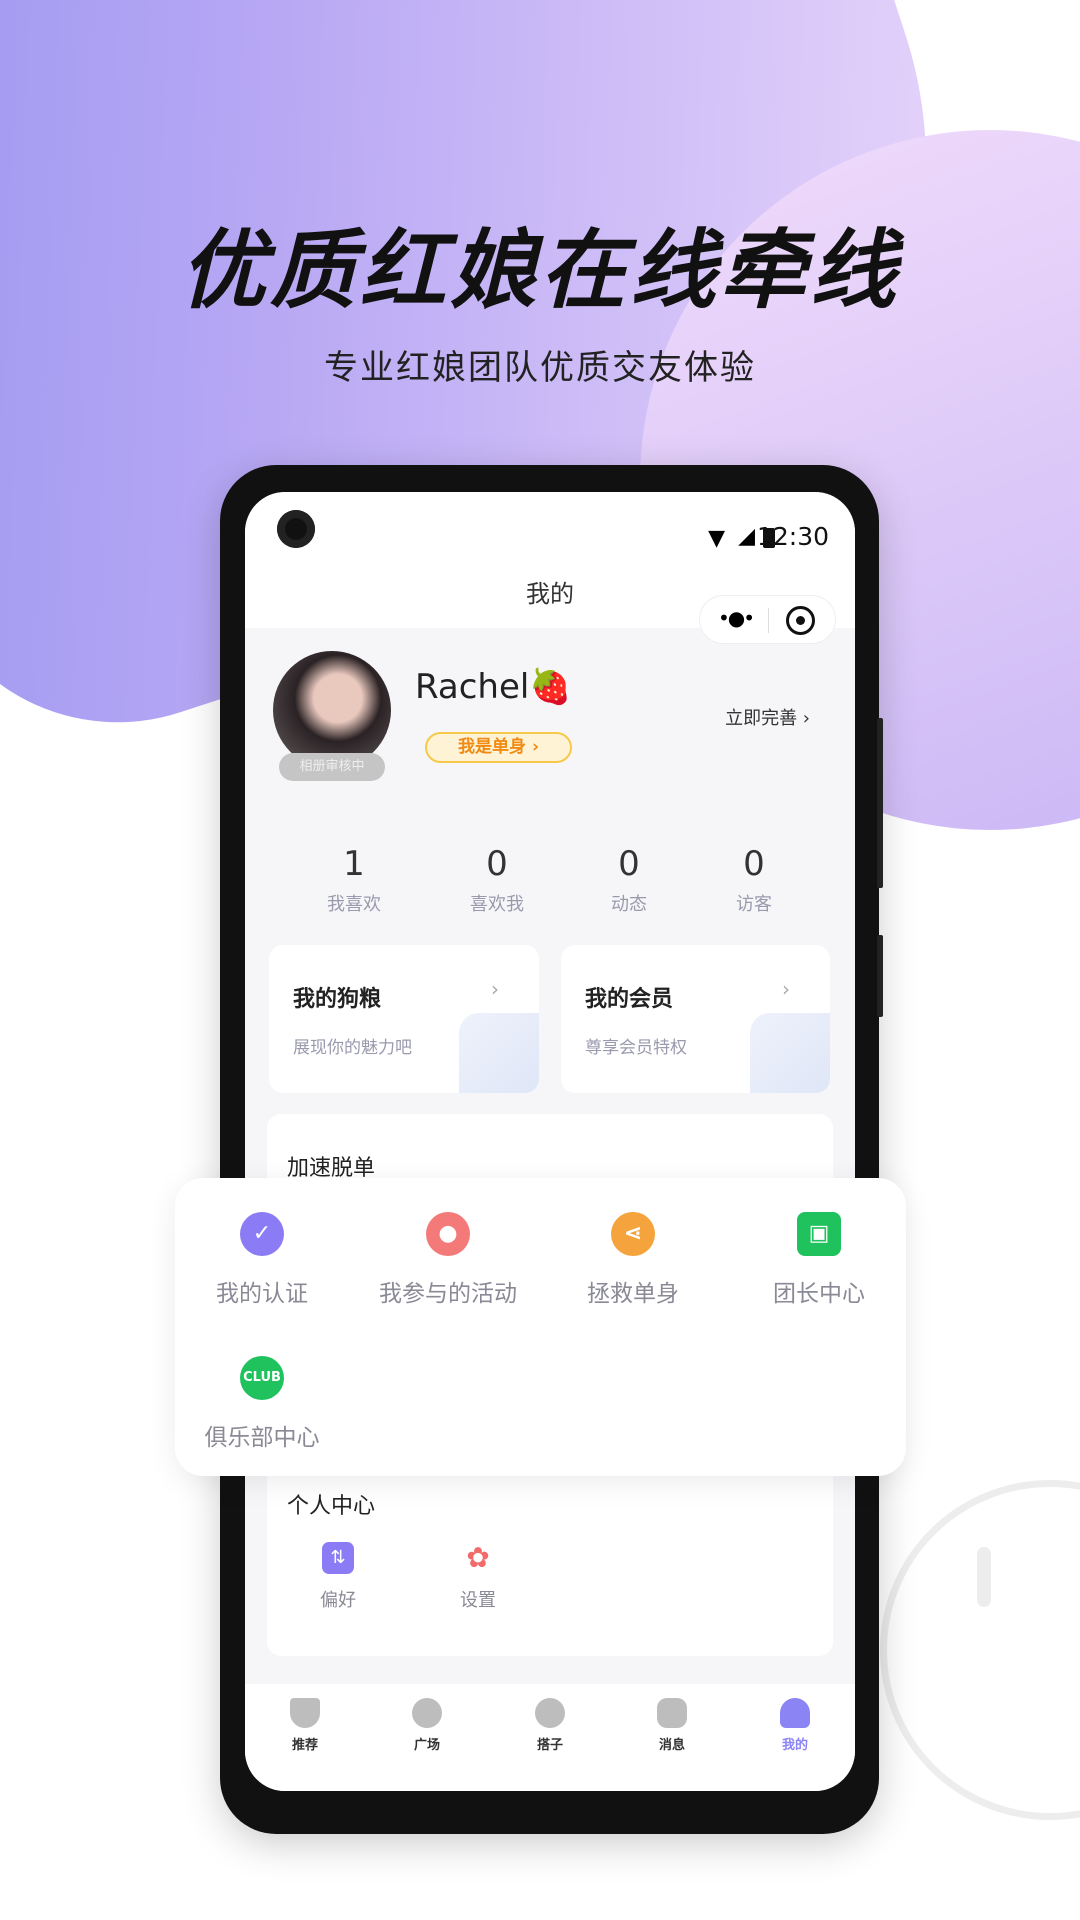 The image size is (1080, 1920). Describe the element at coordinates (478, 1557) in the screenshot. I see `gear-icon: ✿` at that location.